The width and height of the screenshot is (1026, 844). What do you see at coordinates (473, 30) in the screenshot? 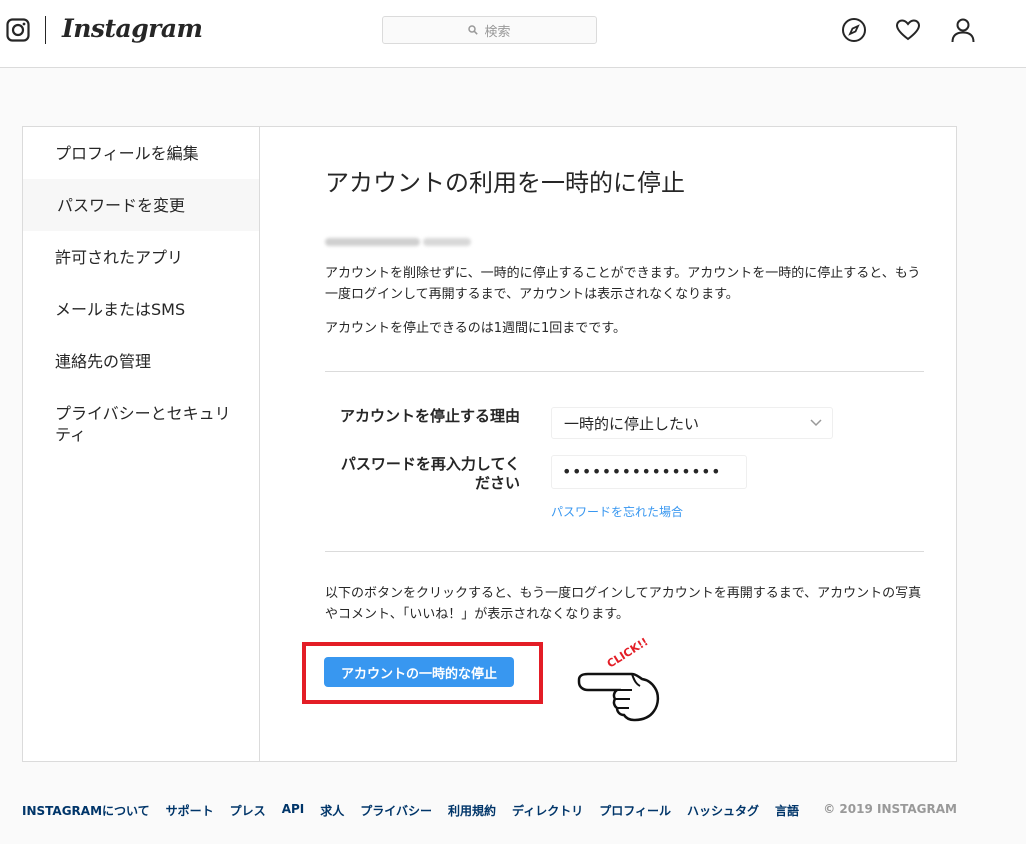
I see `search-icon` at bounding box center [473, 30].